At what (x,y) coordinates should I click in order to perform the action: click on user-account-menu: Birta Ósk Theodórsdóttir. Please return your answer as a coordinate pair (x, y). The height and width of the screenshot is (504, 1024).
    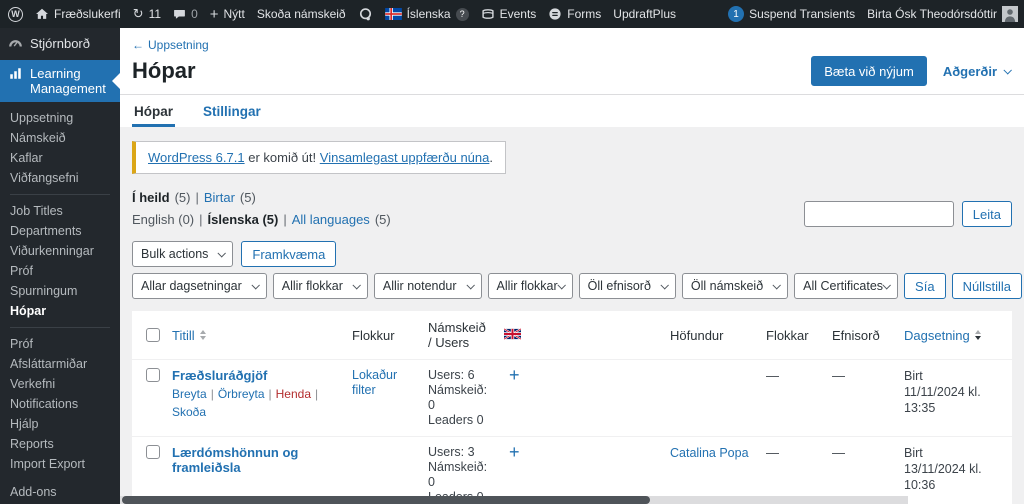
    Looking at the image, I should click on (942, 14).